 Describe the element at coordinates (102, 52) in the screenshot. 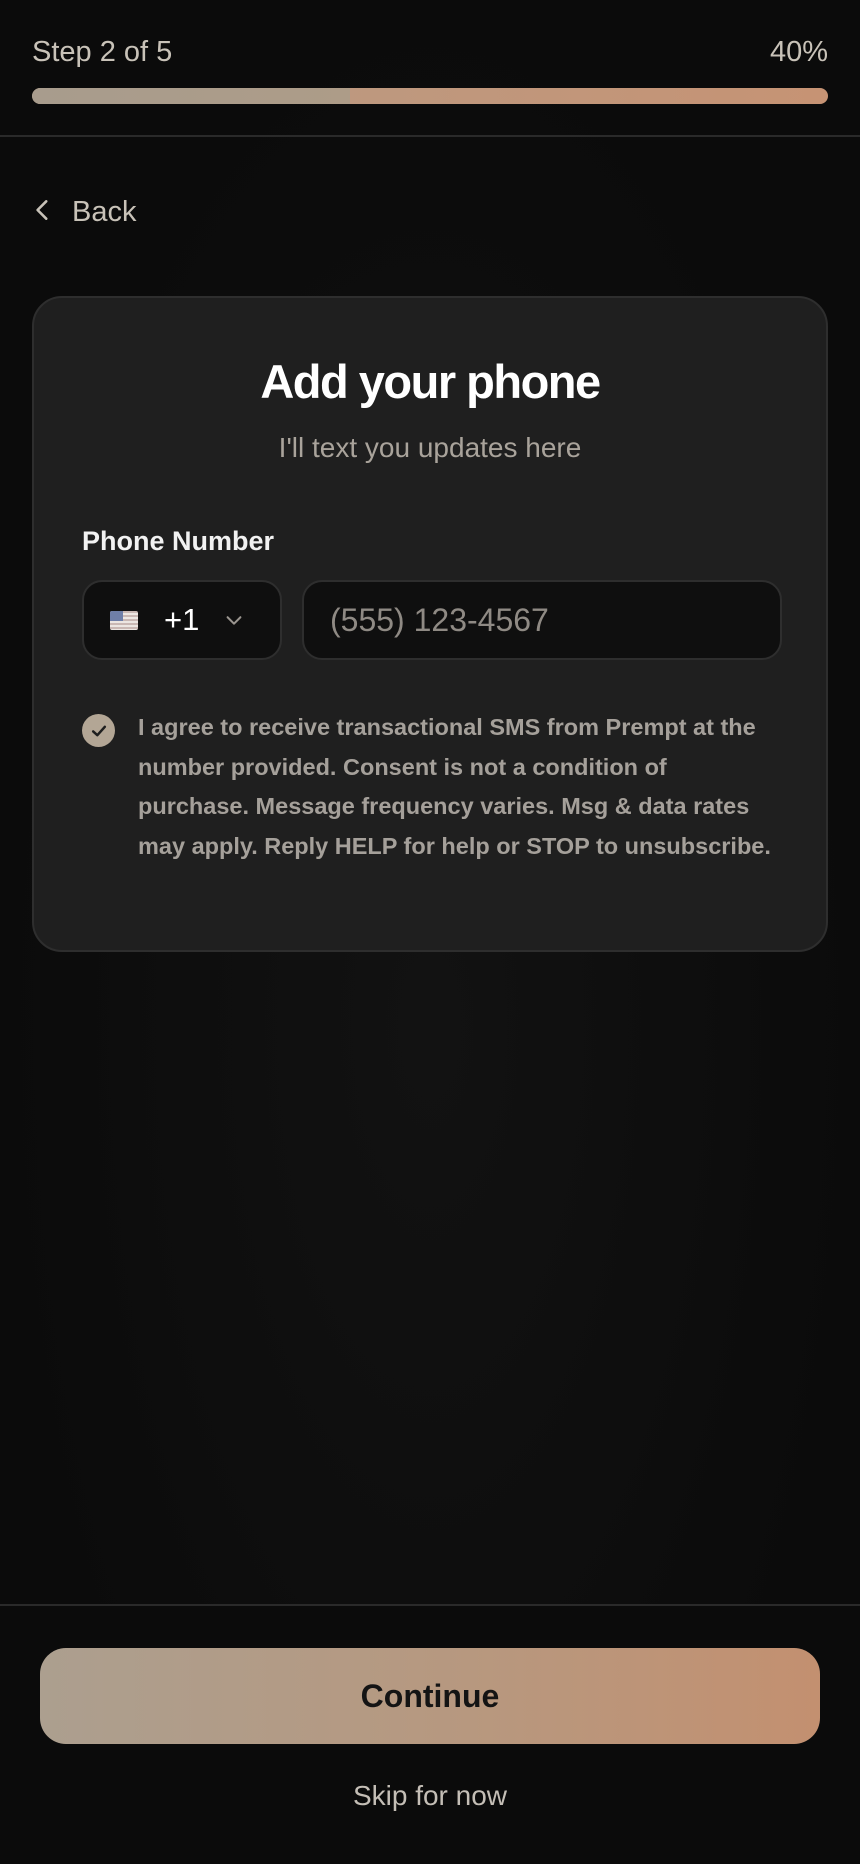

I see `step-label: Step 2 of 5` at that location.